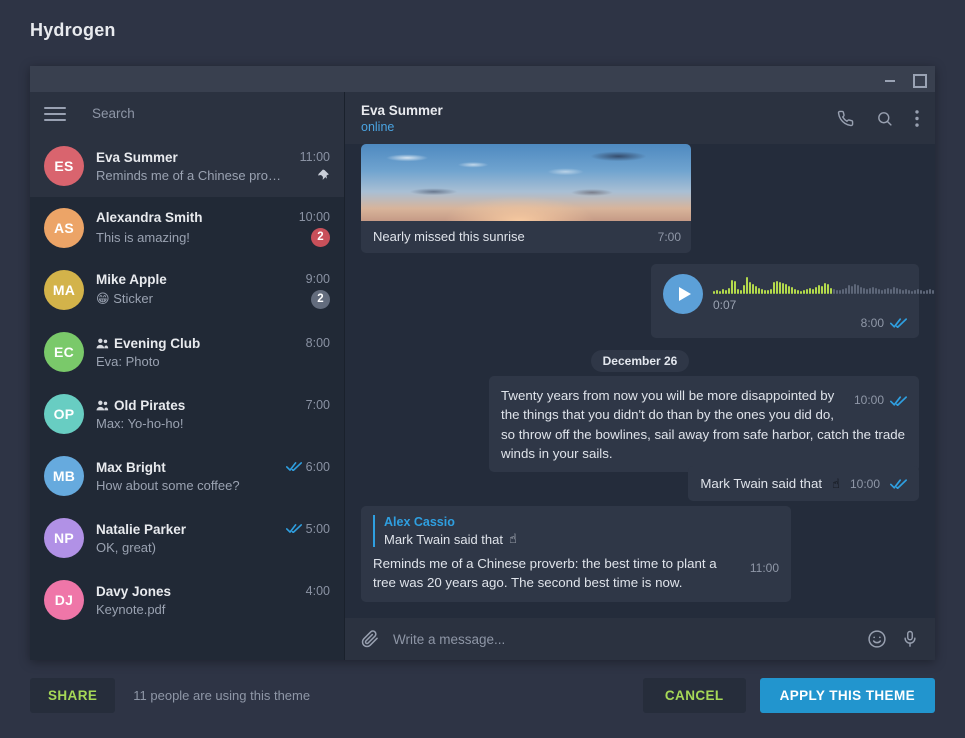 This screenshot has width=965, height=738. What do you see at coordinates (877, 639) in the screenshot?
I see `smiley-icon` at bounding box center [877, 639].